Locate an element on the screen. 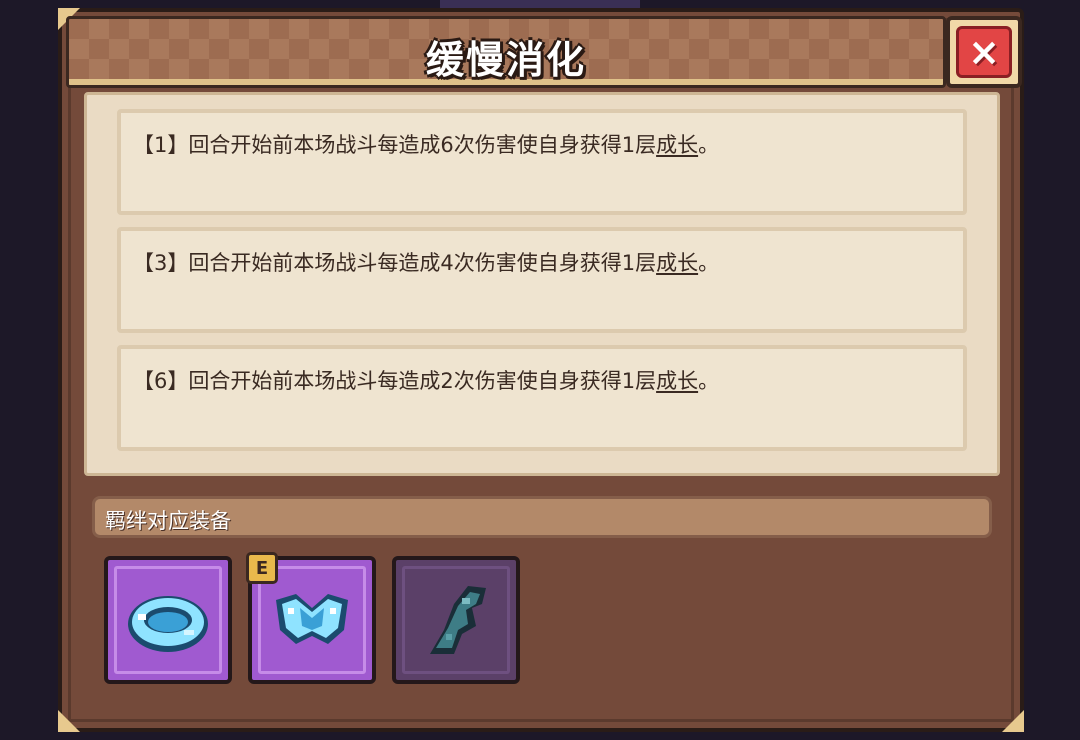 The height and width of the screenshot is (740, 1080). dialog-title: 缓慢消化 is located at coordinates (505, 60).